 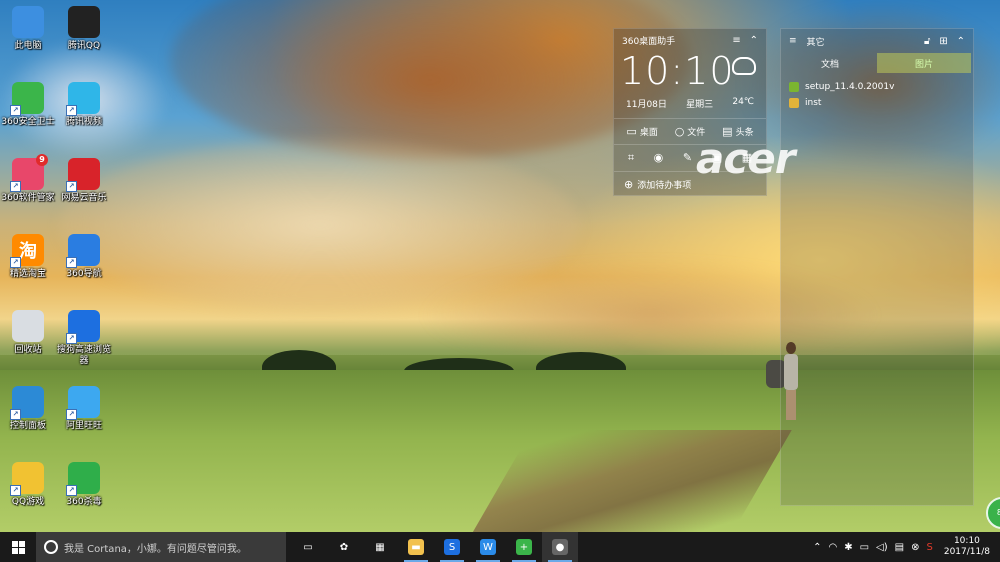 What do you see at coordinates (28, 198) in the screenshot?
I see `desktop-icon-label: 360软件管家` at bounding box center [28, 198].